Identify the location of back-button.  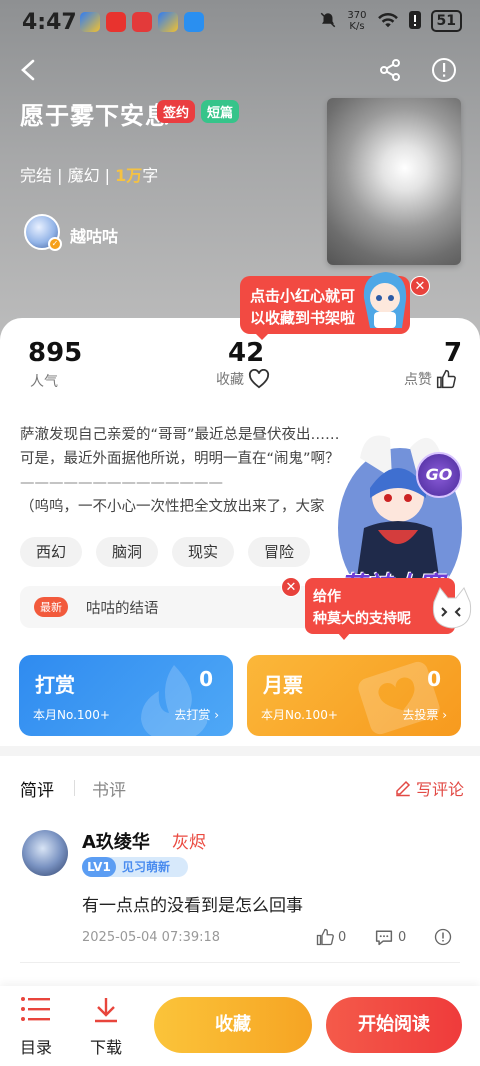
(28, 70).